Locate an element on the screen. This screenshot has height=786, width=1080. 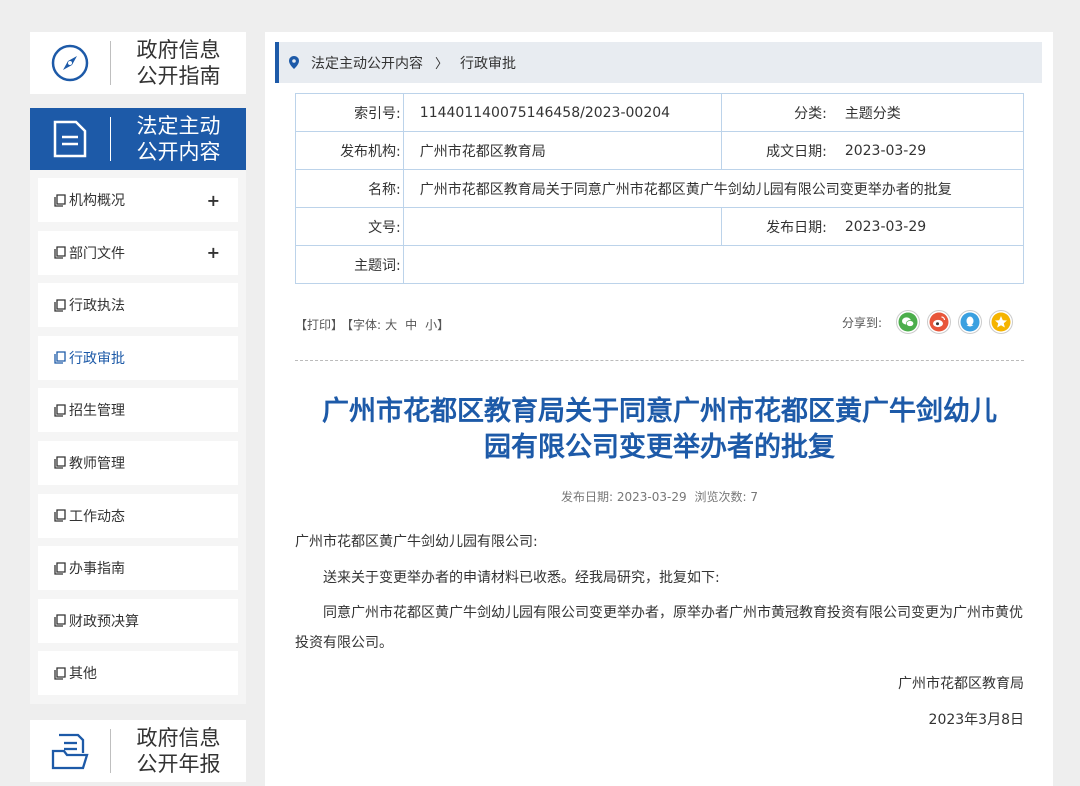
publisher-value: 广州市花都区教育局 is located at coordinates (562, 150).